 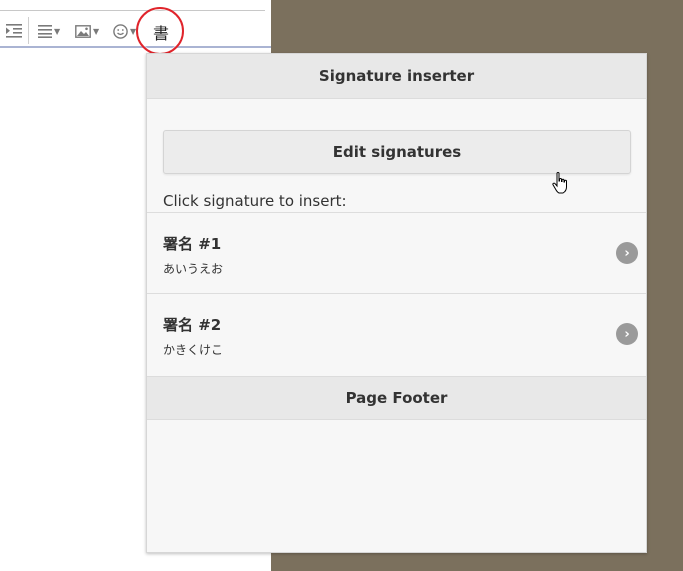 I want to click on signature-inserter-button, so click(x=160, y=31).